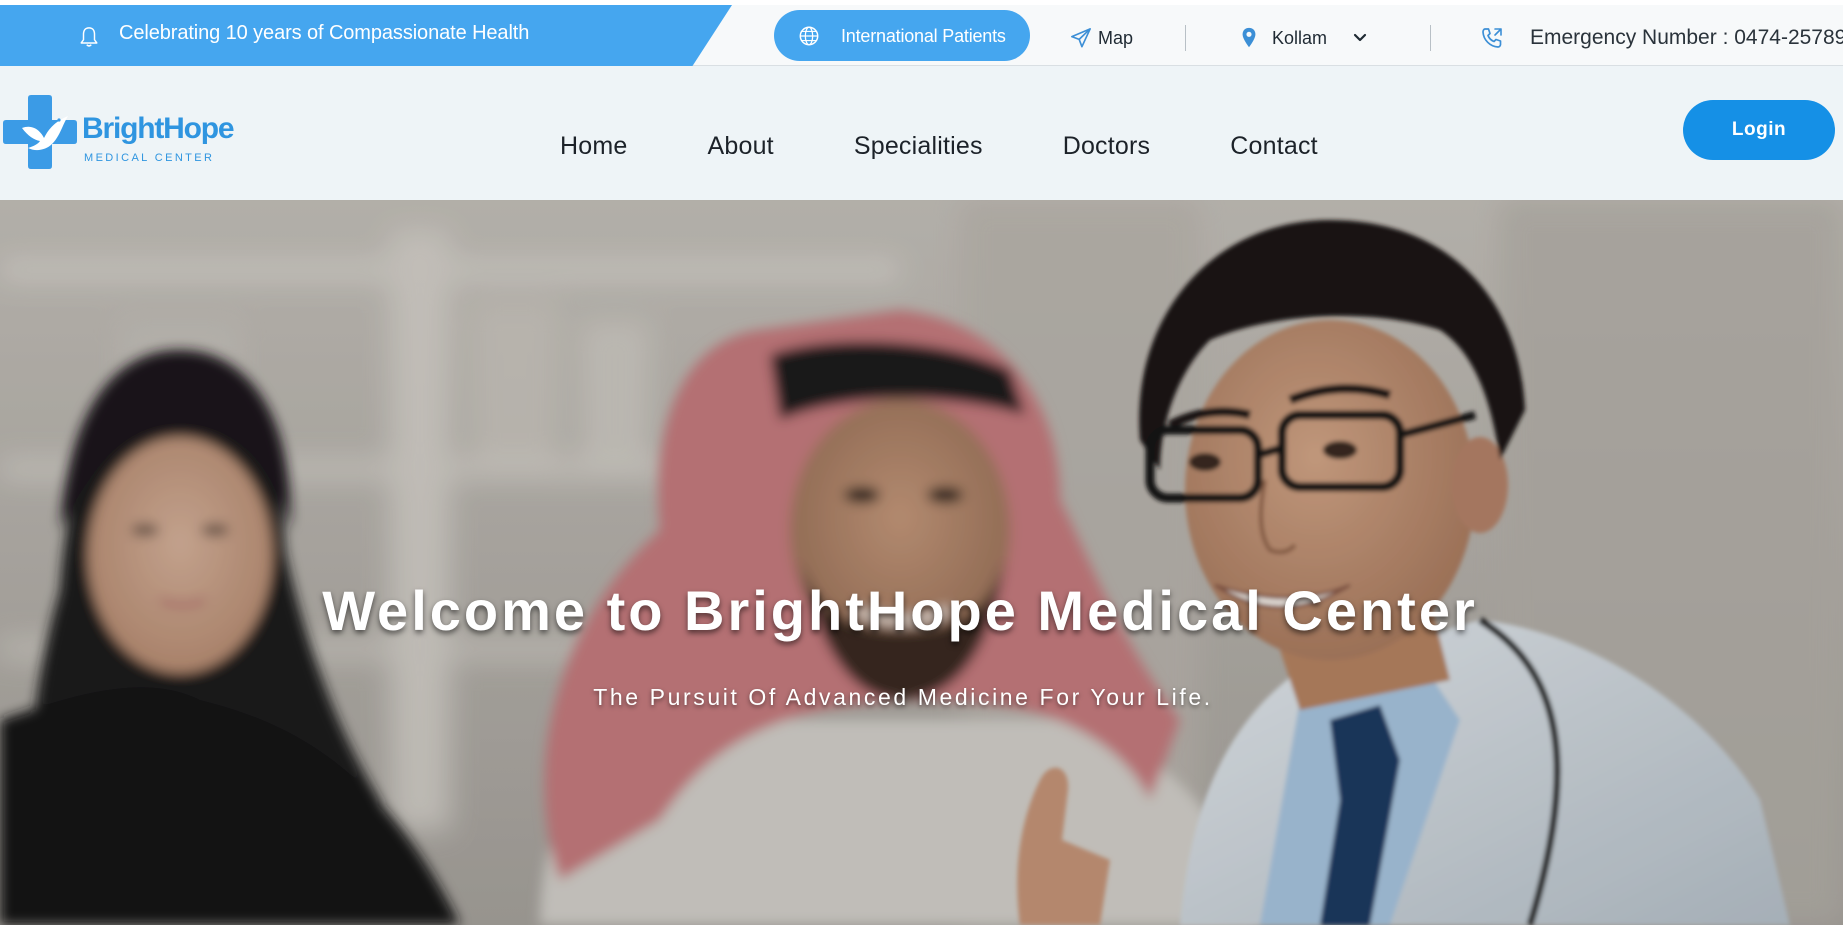  Describe the element at coordinates (1107, 146) in the screenshot. I see `nav-doctors: Doctors` at that location.